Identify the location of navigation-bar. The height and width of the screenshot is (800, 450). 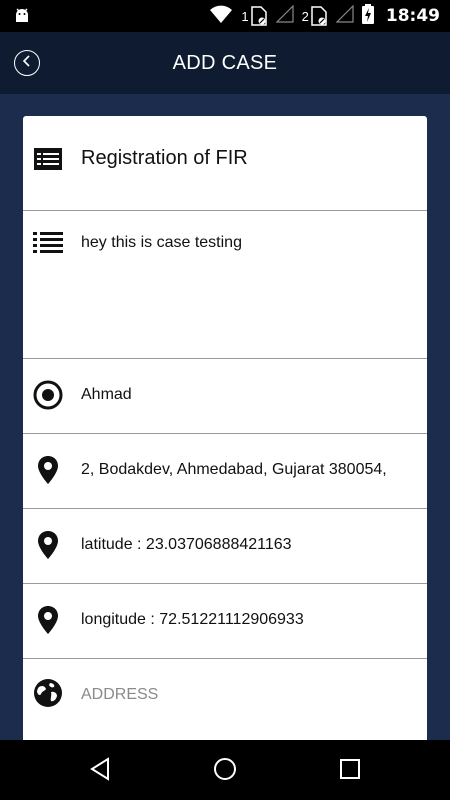
(225, 770).